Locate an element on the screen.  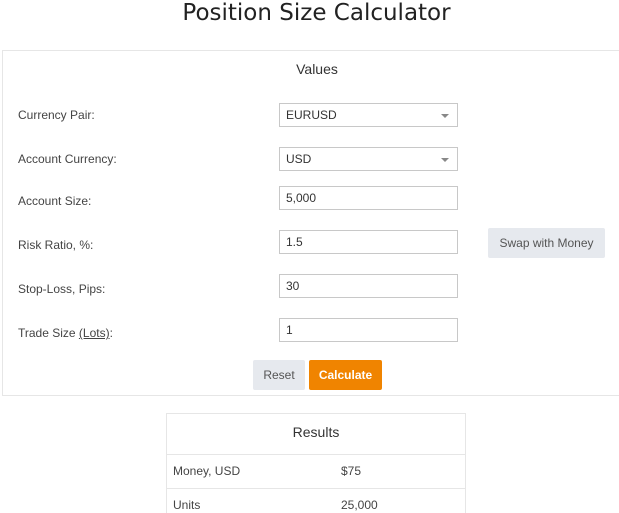
results-heading: Results is located at coordinates (316, 432).